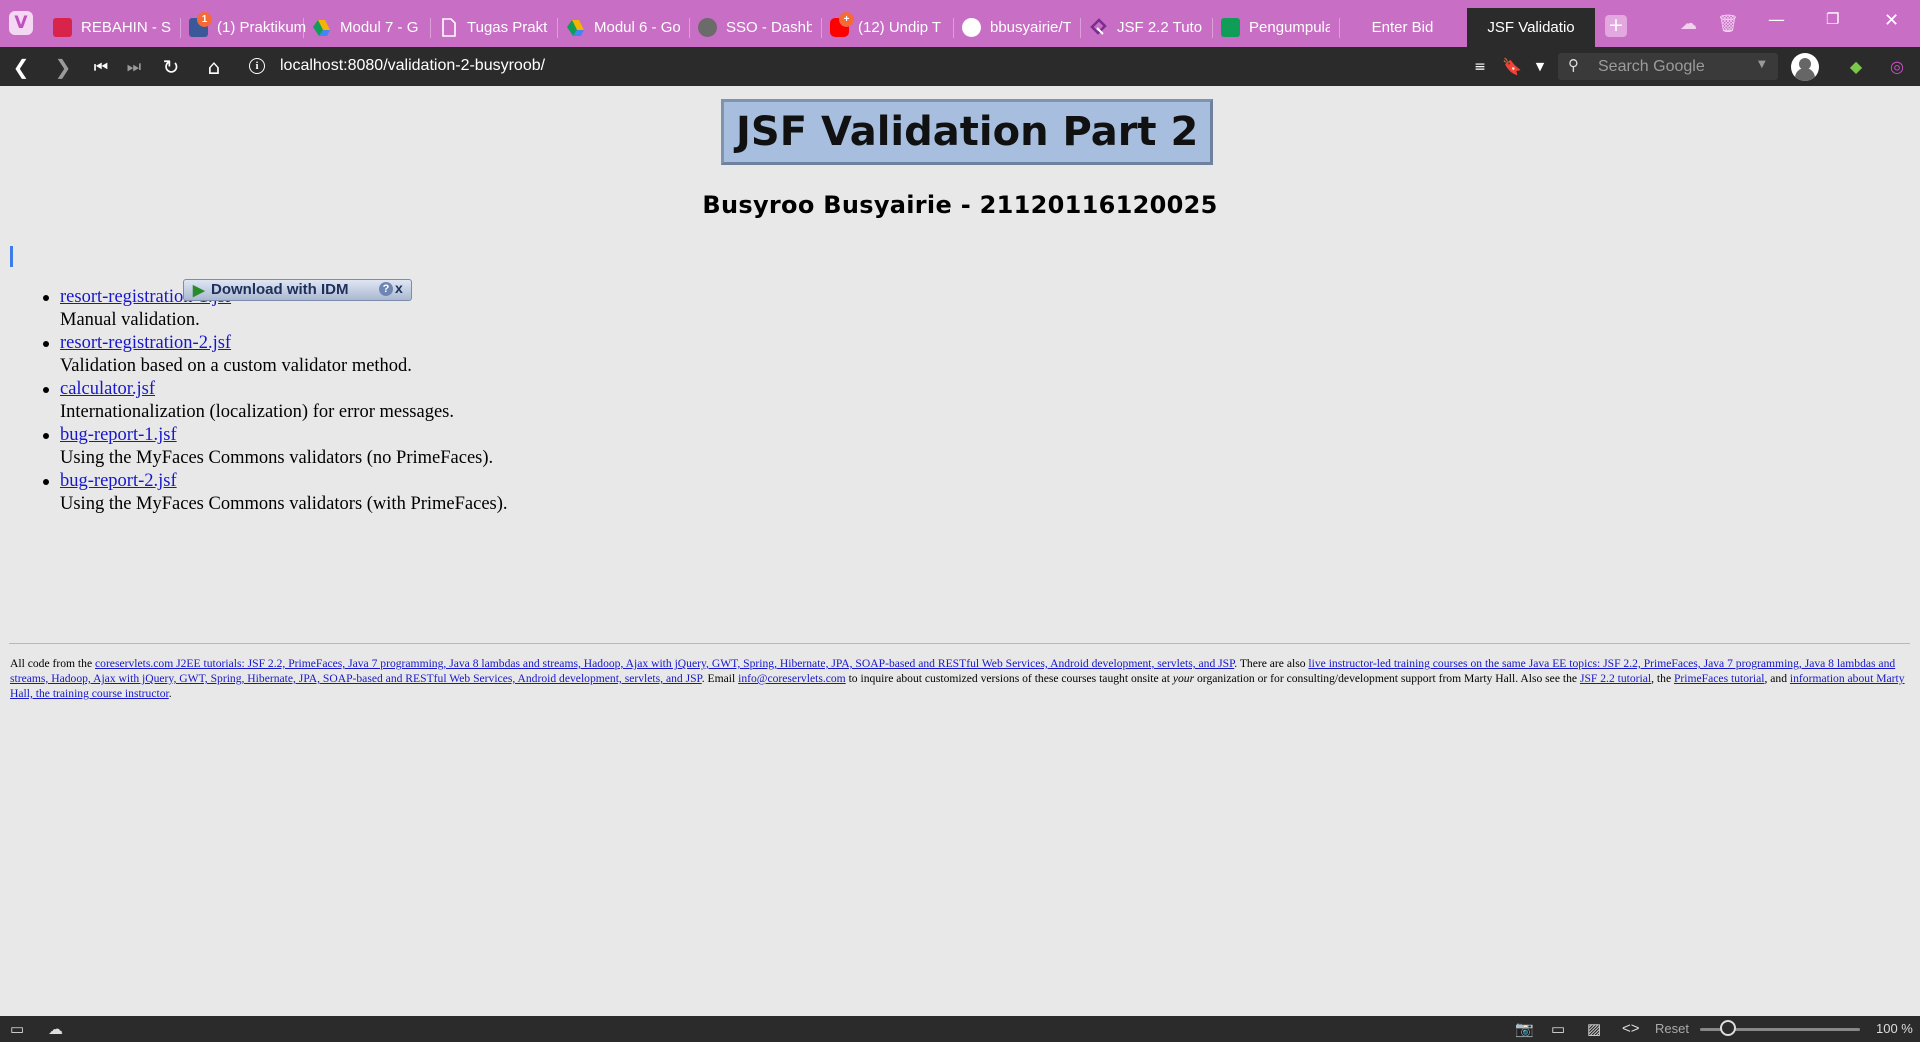 The width and height of the screenshot is (1920, 1042). I want to click on tab-tugas-praktik: Tugas Praktik, so click(493, 27).